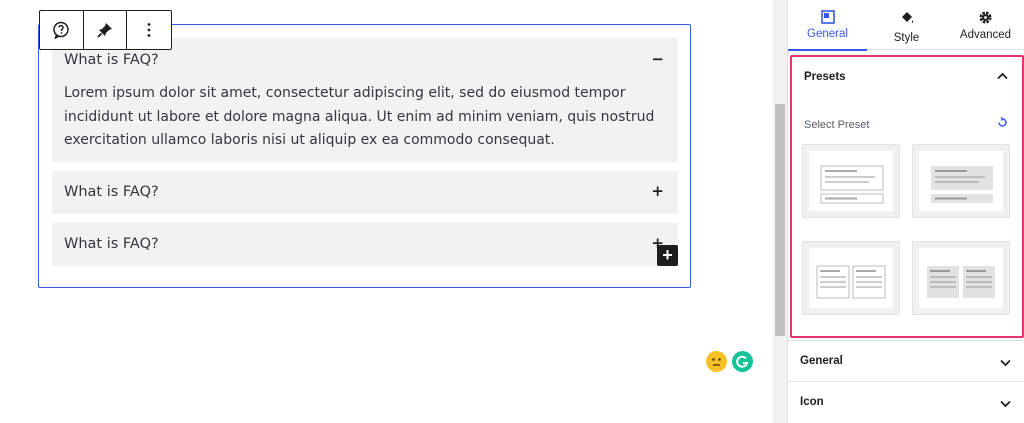 This screenshot has width=1024, height=423. Describe the element at coordinates (1002, 76) in the screenshot. I see `chevron-up-icon` at that location.